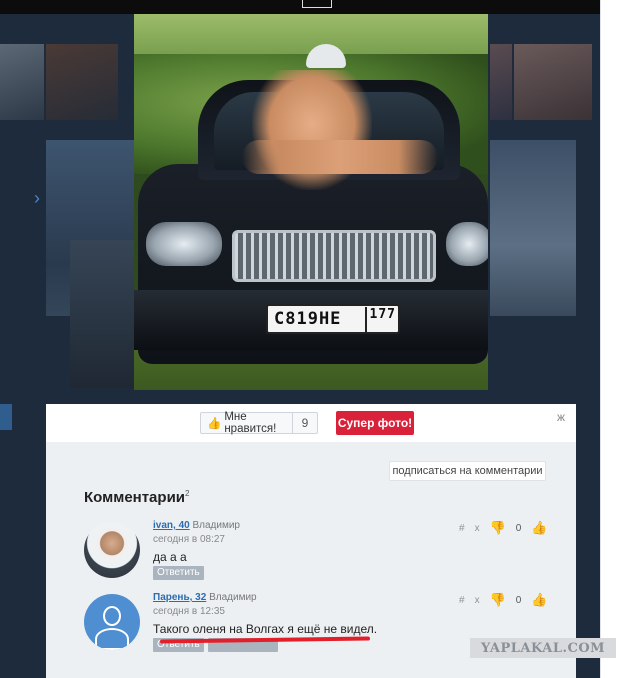 This screenshot has width=640, height=678. Describe the element at coordinates (184, 244) in the screenshot. I see `headlight-left` at that location.